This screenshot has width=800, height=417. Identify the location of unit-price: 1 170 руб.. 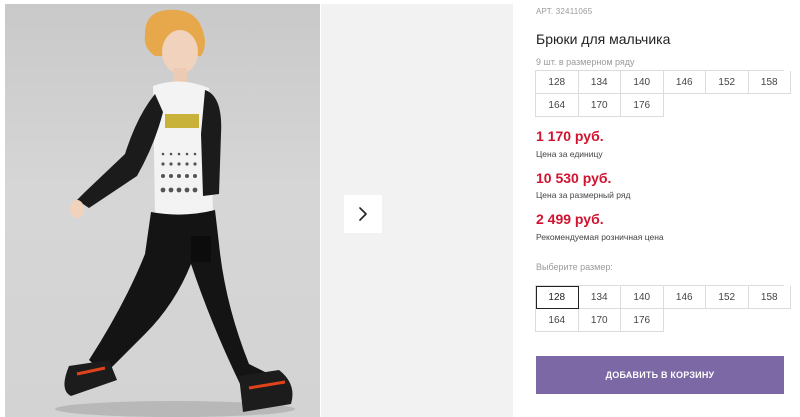
(570, 136).